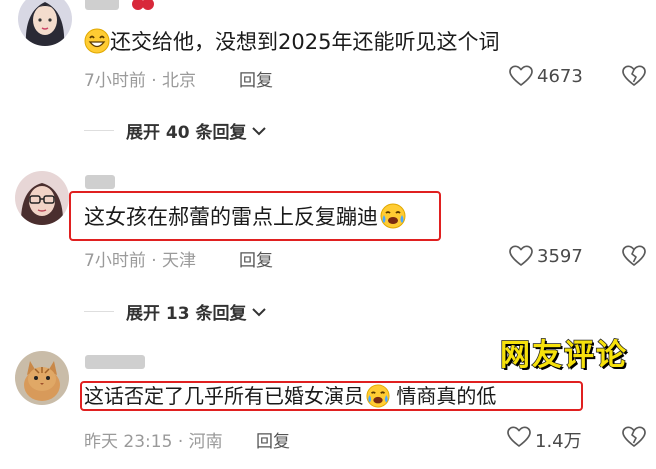 This screenshot has width=656, height=469. Describe the element at coordinates (558, 441) in the screenshot. I see `like-count: 1.4万` at that location.